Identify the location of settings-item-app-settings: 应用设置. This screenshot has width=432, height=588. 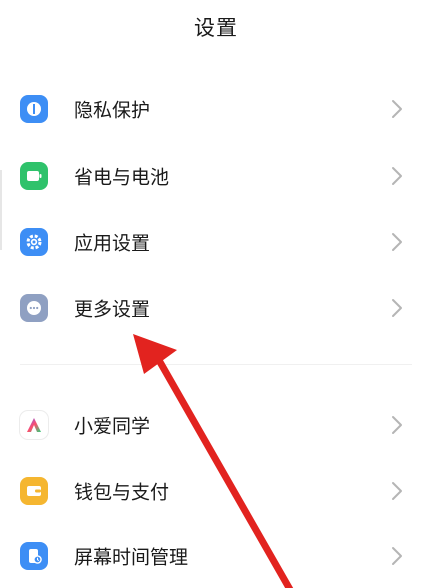
(216, 242).